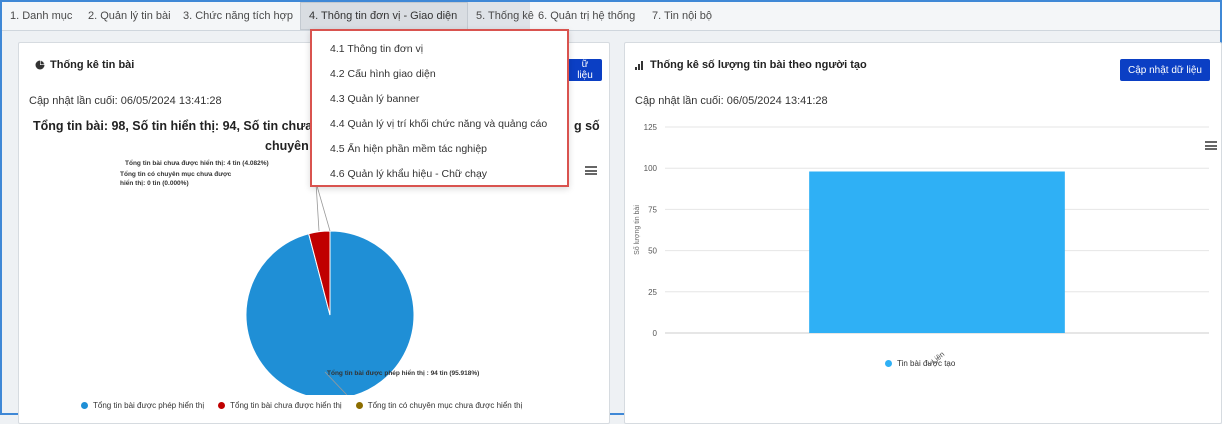  I want to click on legend-item-not-displayed: Tổng tin bài chưa được hiển thị, so click(280, 405).